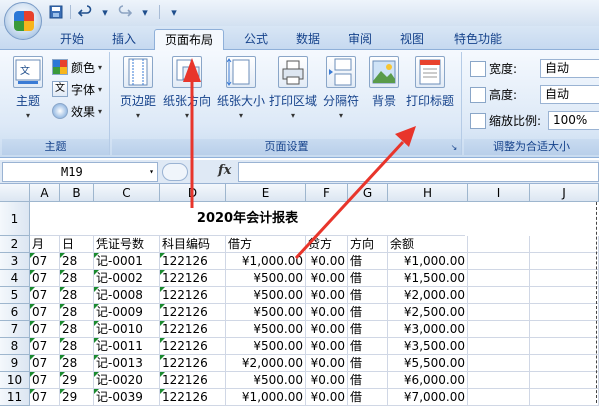  I want to click on tab-home: 开始, so click(72, 39).